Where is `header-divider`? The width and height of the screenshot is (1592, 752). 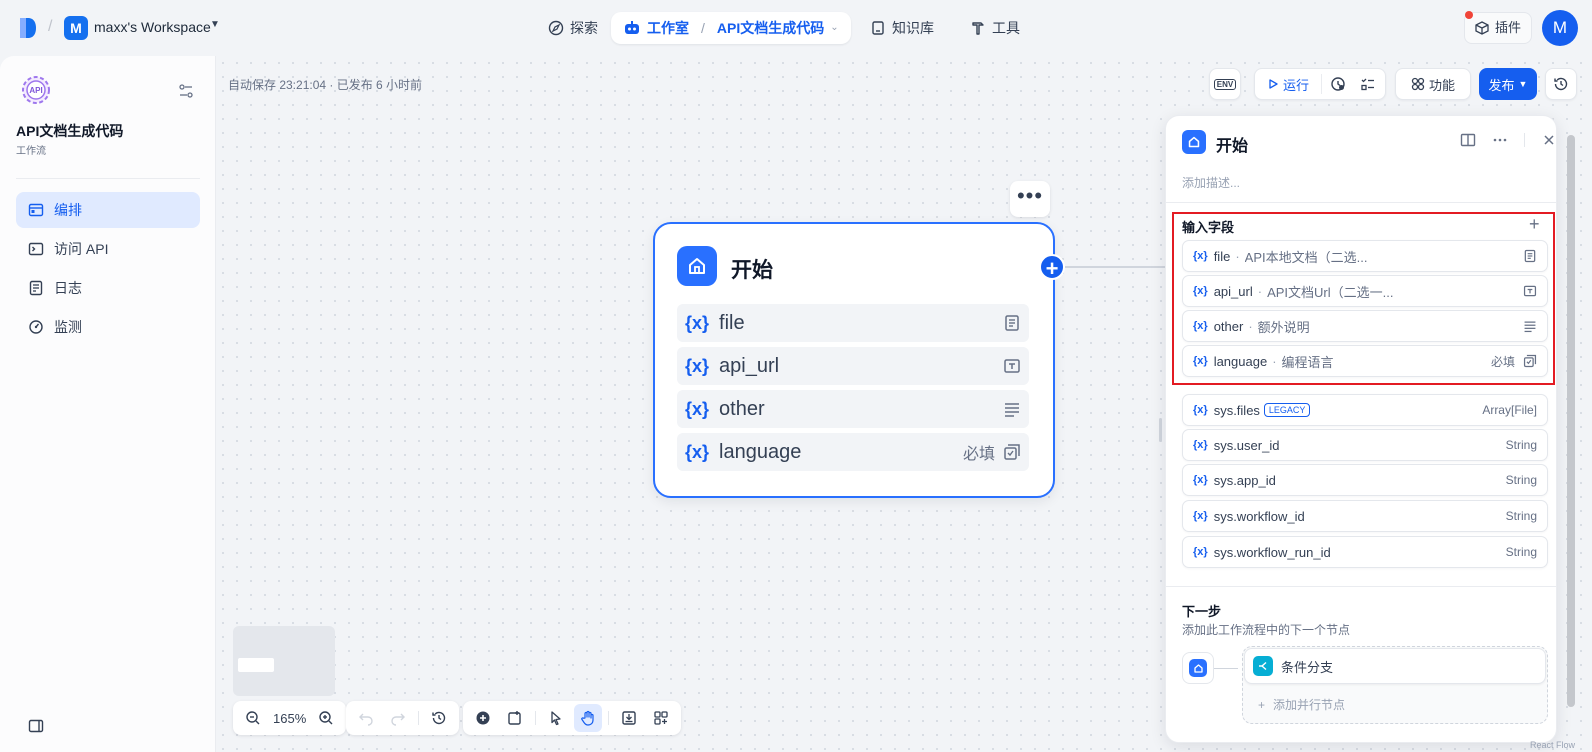
header-divider is located at coordinates (1524, 140).